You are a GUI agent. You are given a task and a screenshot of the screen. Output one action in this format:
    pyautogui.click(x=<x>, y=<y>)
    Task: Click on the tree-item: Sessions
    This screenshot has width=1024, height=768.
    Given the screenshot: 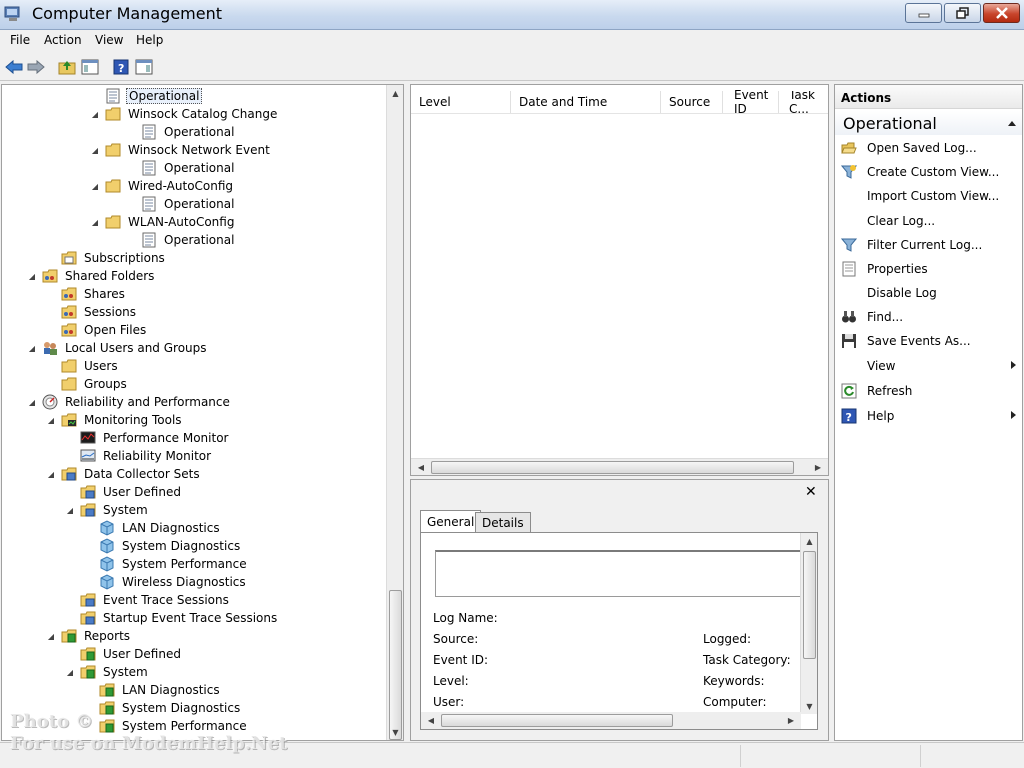 What is the action you would take?
    pyautogui.click(x=92, y=312)
    